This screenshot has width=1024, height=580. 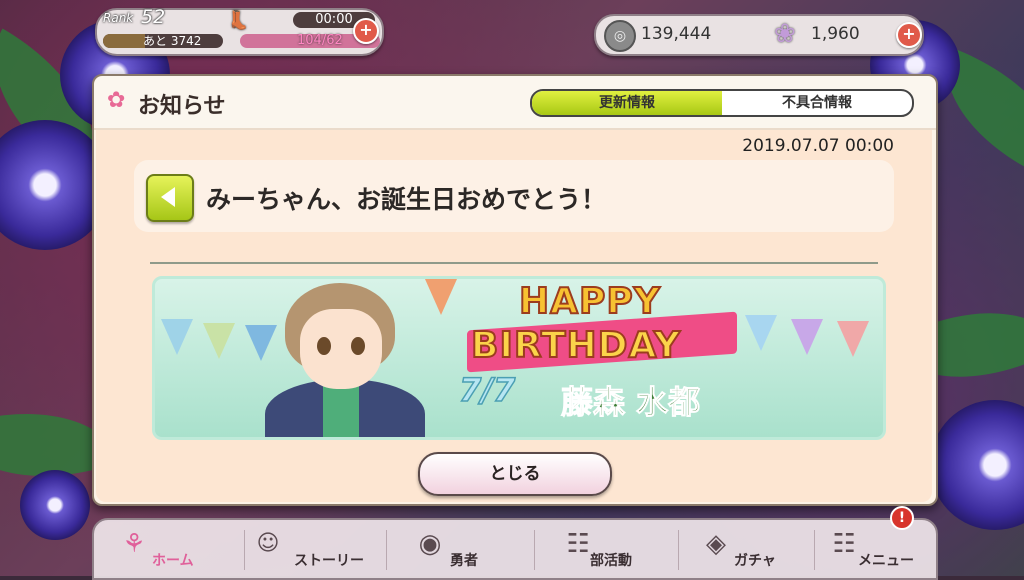 What do you see at coordinates (755, 561) in the screenshot?
I see `nav-label: ガチャ` at bounding box center [755, 561].